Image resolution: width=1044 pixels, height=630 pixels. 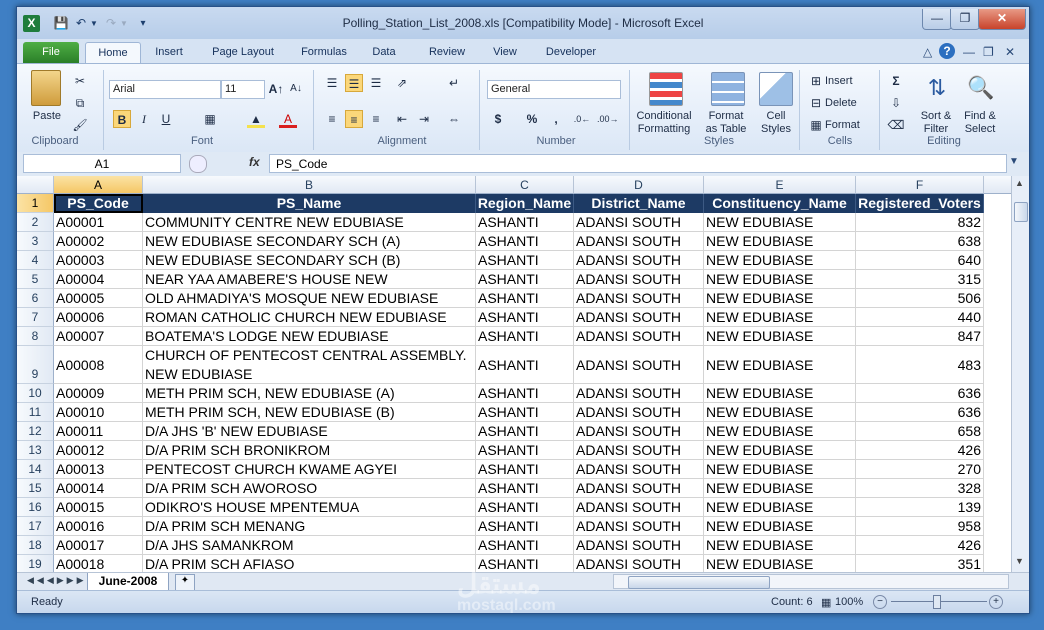 What do you see at coordinates (1010, 52) in the screenshot?
I see `workbook-close-icon: ✕` at bounding box center [1010, 52].